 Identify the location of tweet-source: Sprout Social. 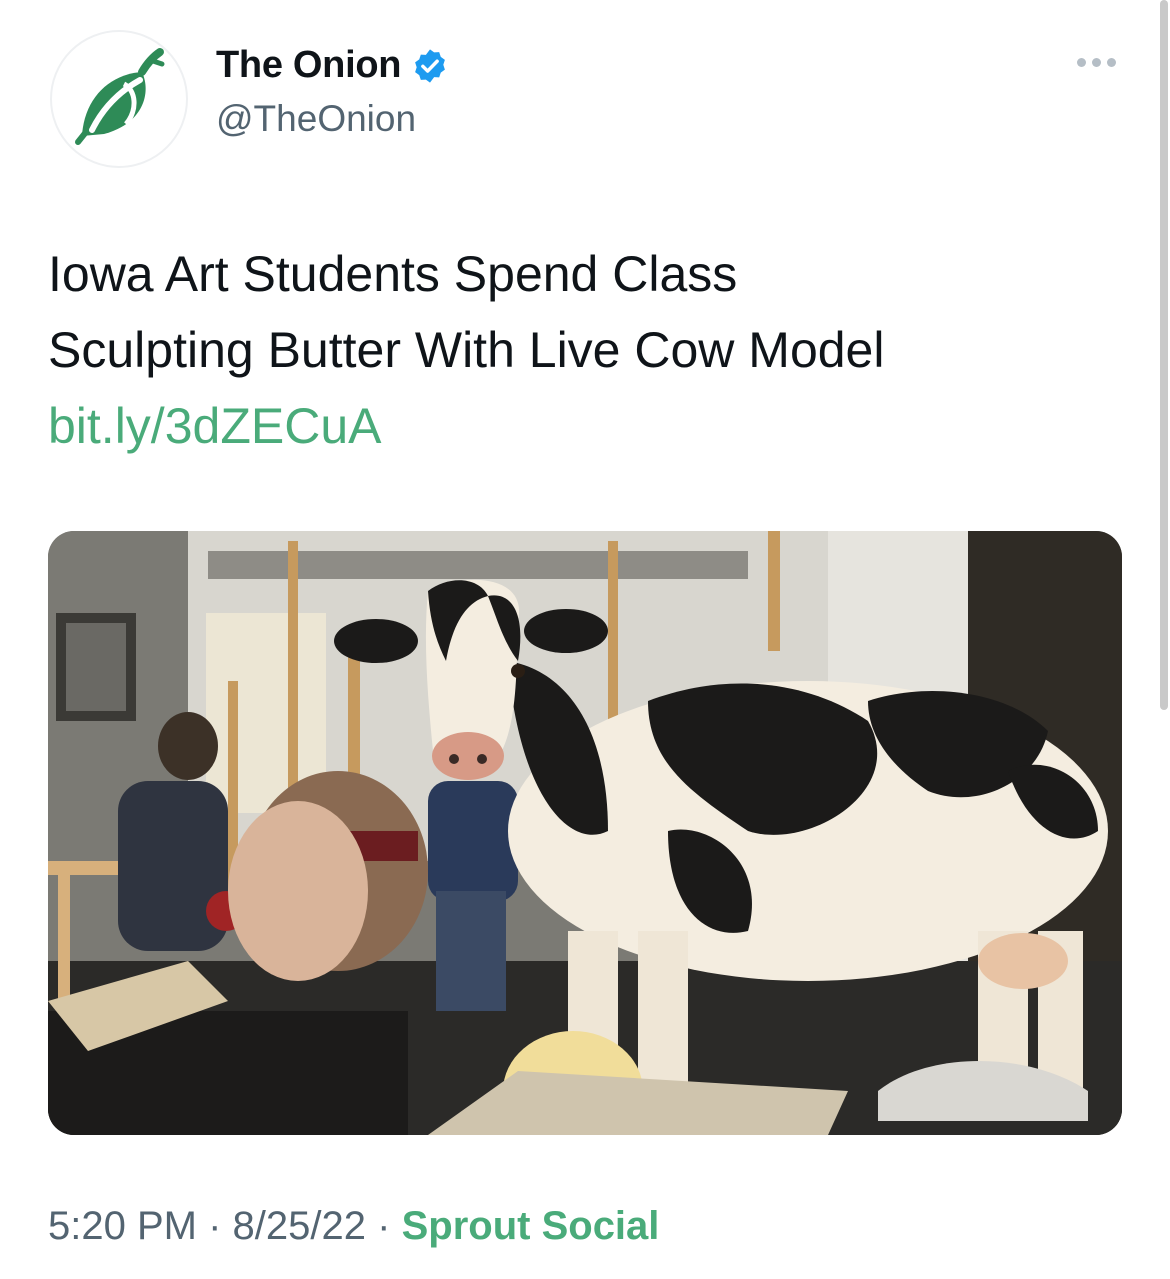
(531, 1226).